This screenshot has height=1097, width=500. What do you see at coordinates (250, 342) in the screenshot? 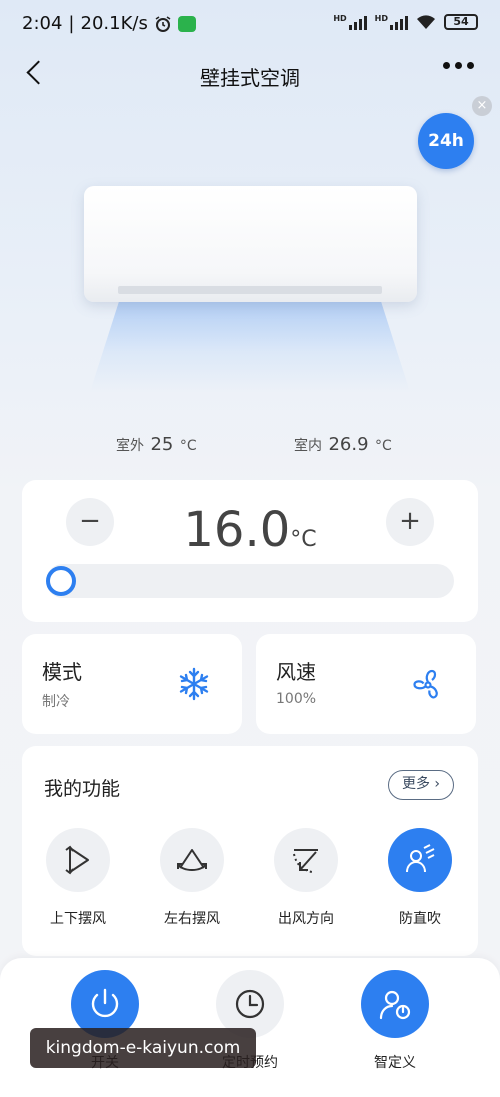
I see `airflow-illustration` at bounding box center [250, 342].